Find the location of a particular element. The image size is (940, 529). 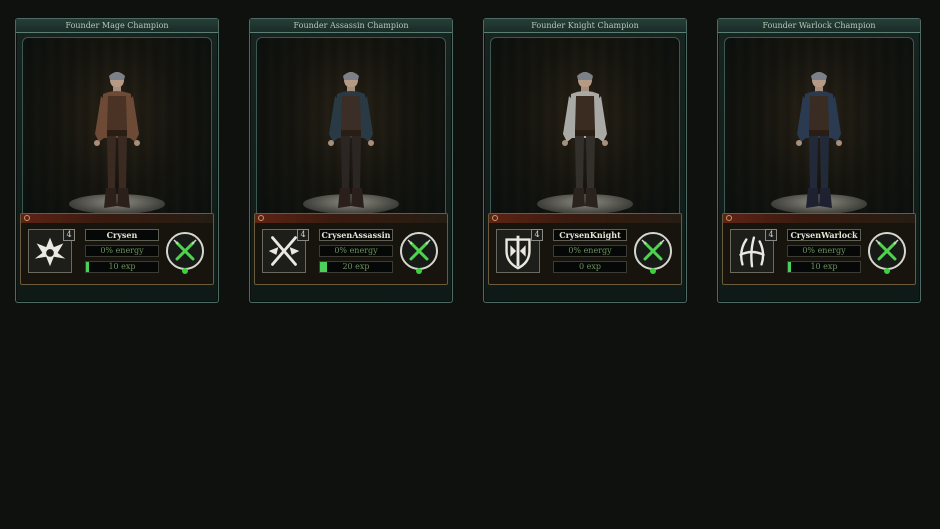

champion-name: CrysenKnight is located at coordinates (590, 235).